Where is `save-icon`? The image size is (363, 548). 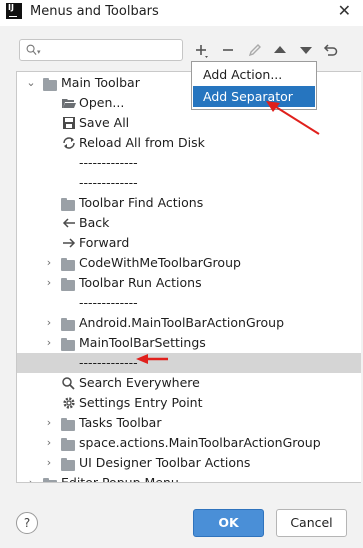 save-icon is located at coordinates (69, 123).